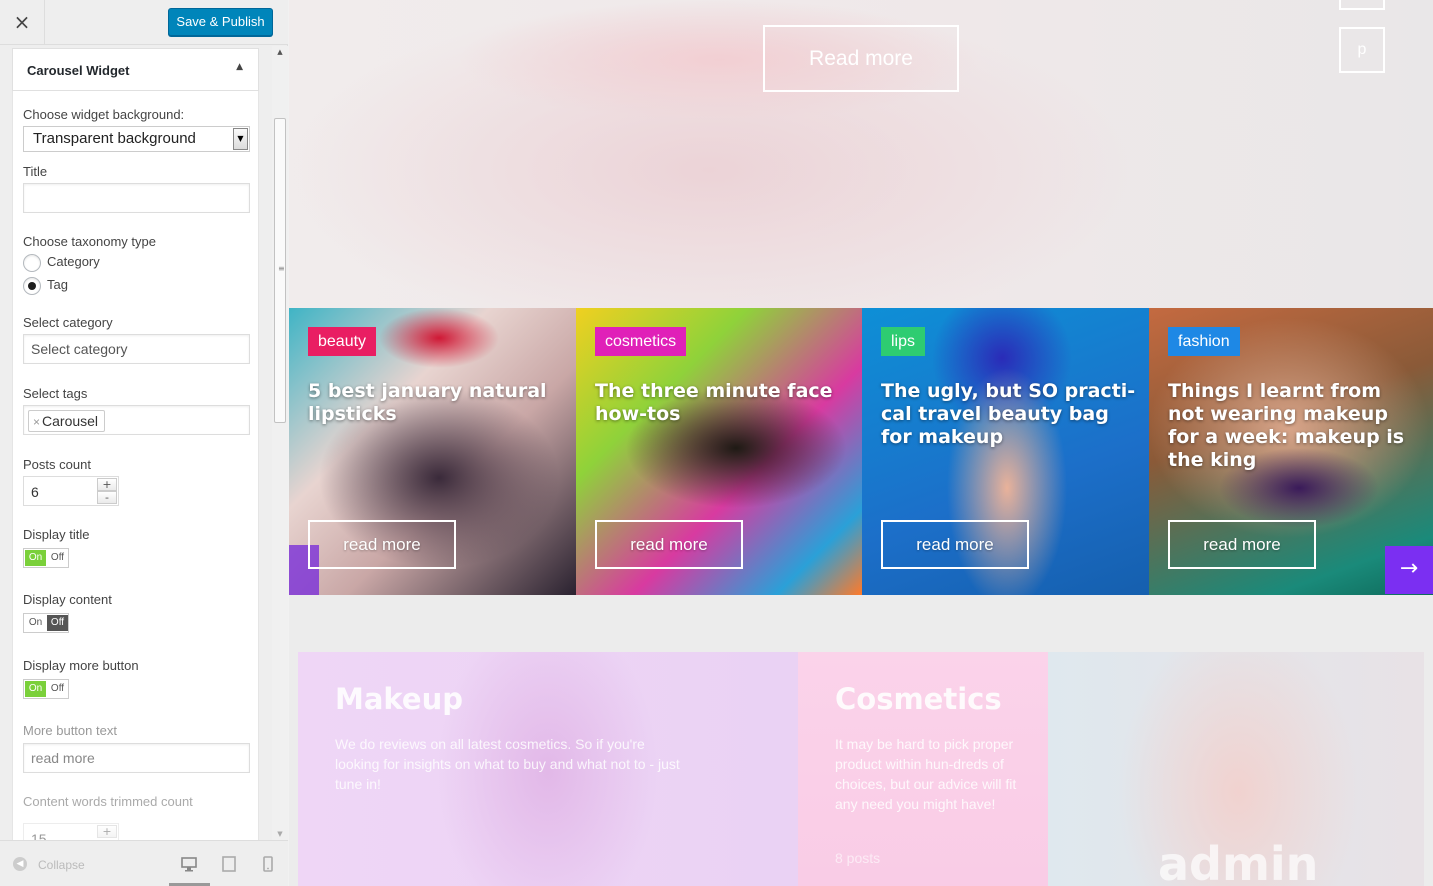  I want to click on scroll-thumb: ≡, so click(280, 270).